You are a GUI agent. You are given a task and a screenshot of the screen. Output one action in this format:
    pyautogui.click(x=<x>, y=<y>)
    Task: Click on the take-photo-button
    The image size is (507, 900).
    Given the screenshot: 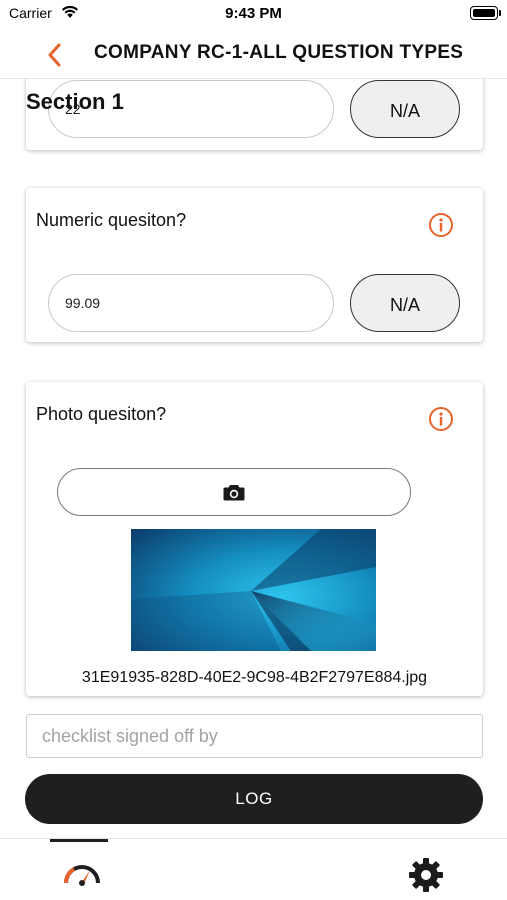 What is the action you would take?
    pyautogui.click(x=234, y=492)
    